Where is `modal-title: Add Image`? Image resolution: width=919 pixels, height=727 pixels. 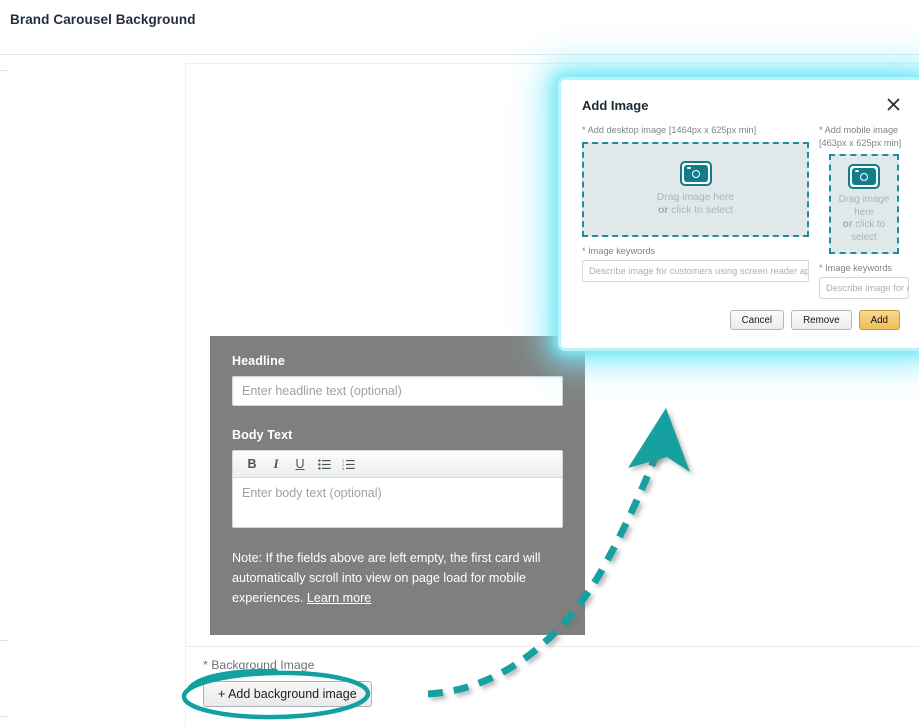 modal-title: Add Image is located at coordinates (615, 105).